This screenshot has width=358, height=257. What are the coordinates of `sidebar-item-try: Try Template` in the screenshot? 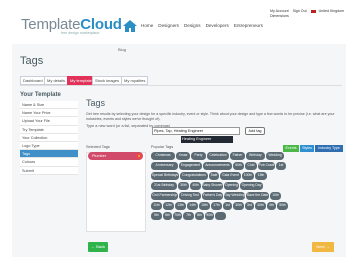 It's located at (49, 129).